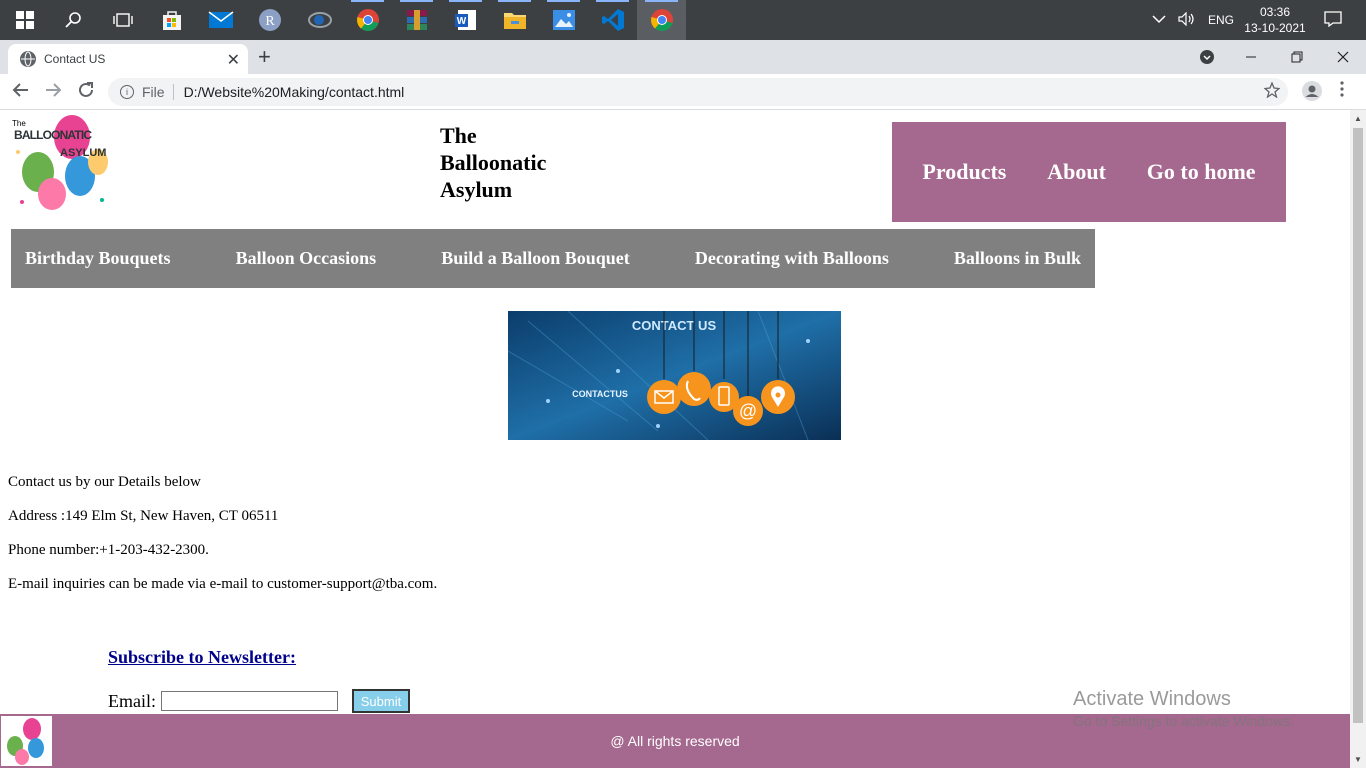 Image resolution: width=1366 pixels, height=768 pixels. Describe the element at coordinates (1221, 20) in the screenshot. I see `language-indicator: ENG` at that location.